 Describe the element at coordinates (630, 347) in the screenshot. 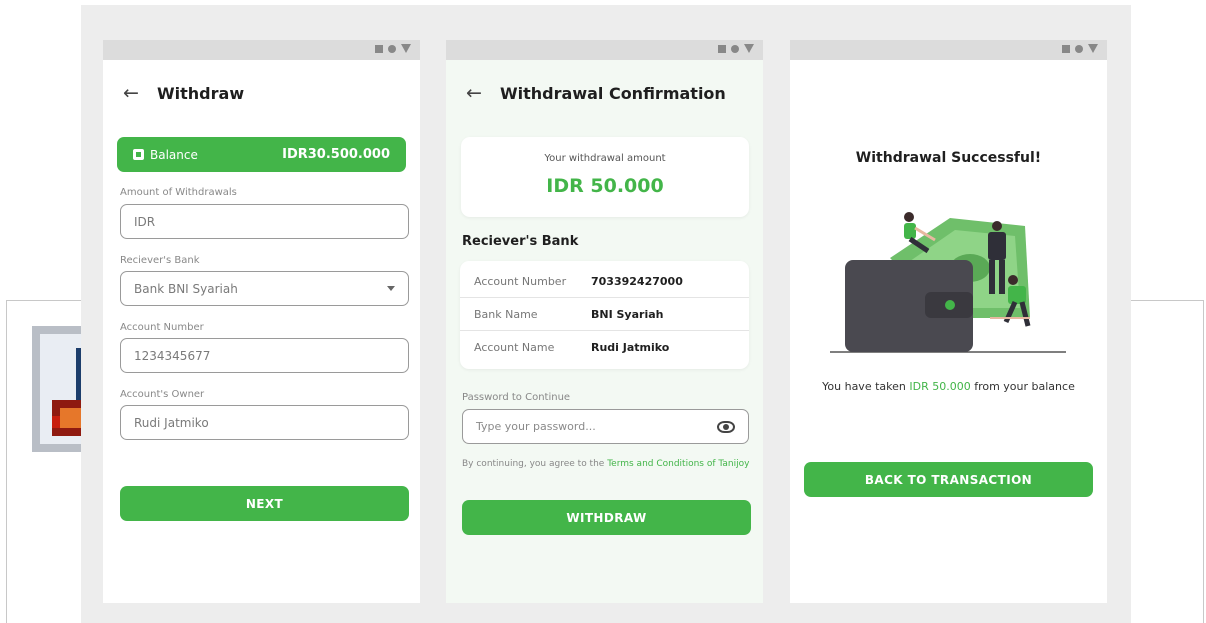

I see `detail-value: Rudi Jatmiko` at that location.